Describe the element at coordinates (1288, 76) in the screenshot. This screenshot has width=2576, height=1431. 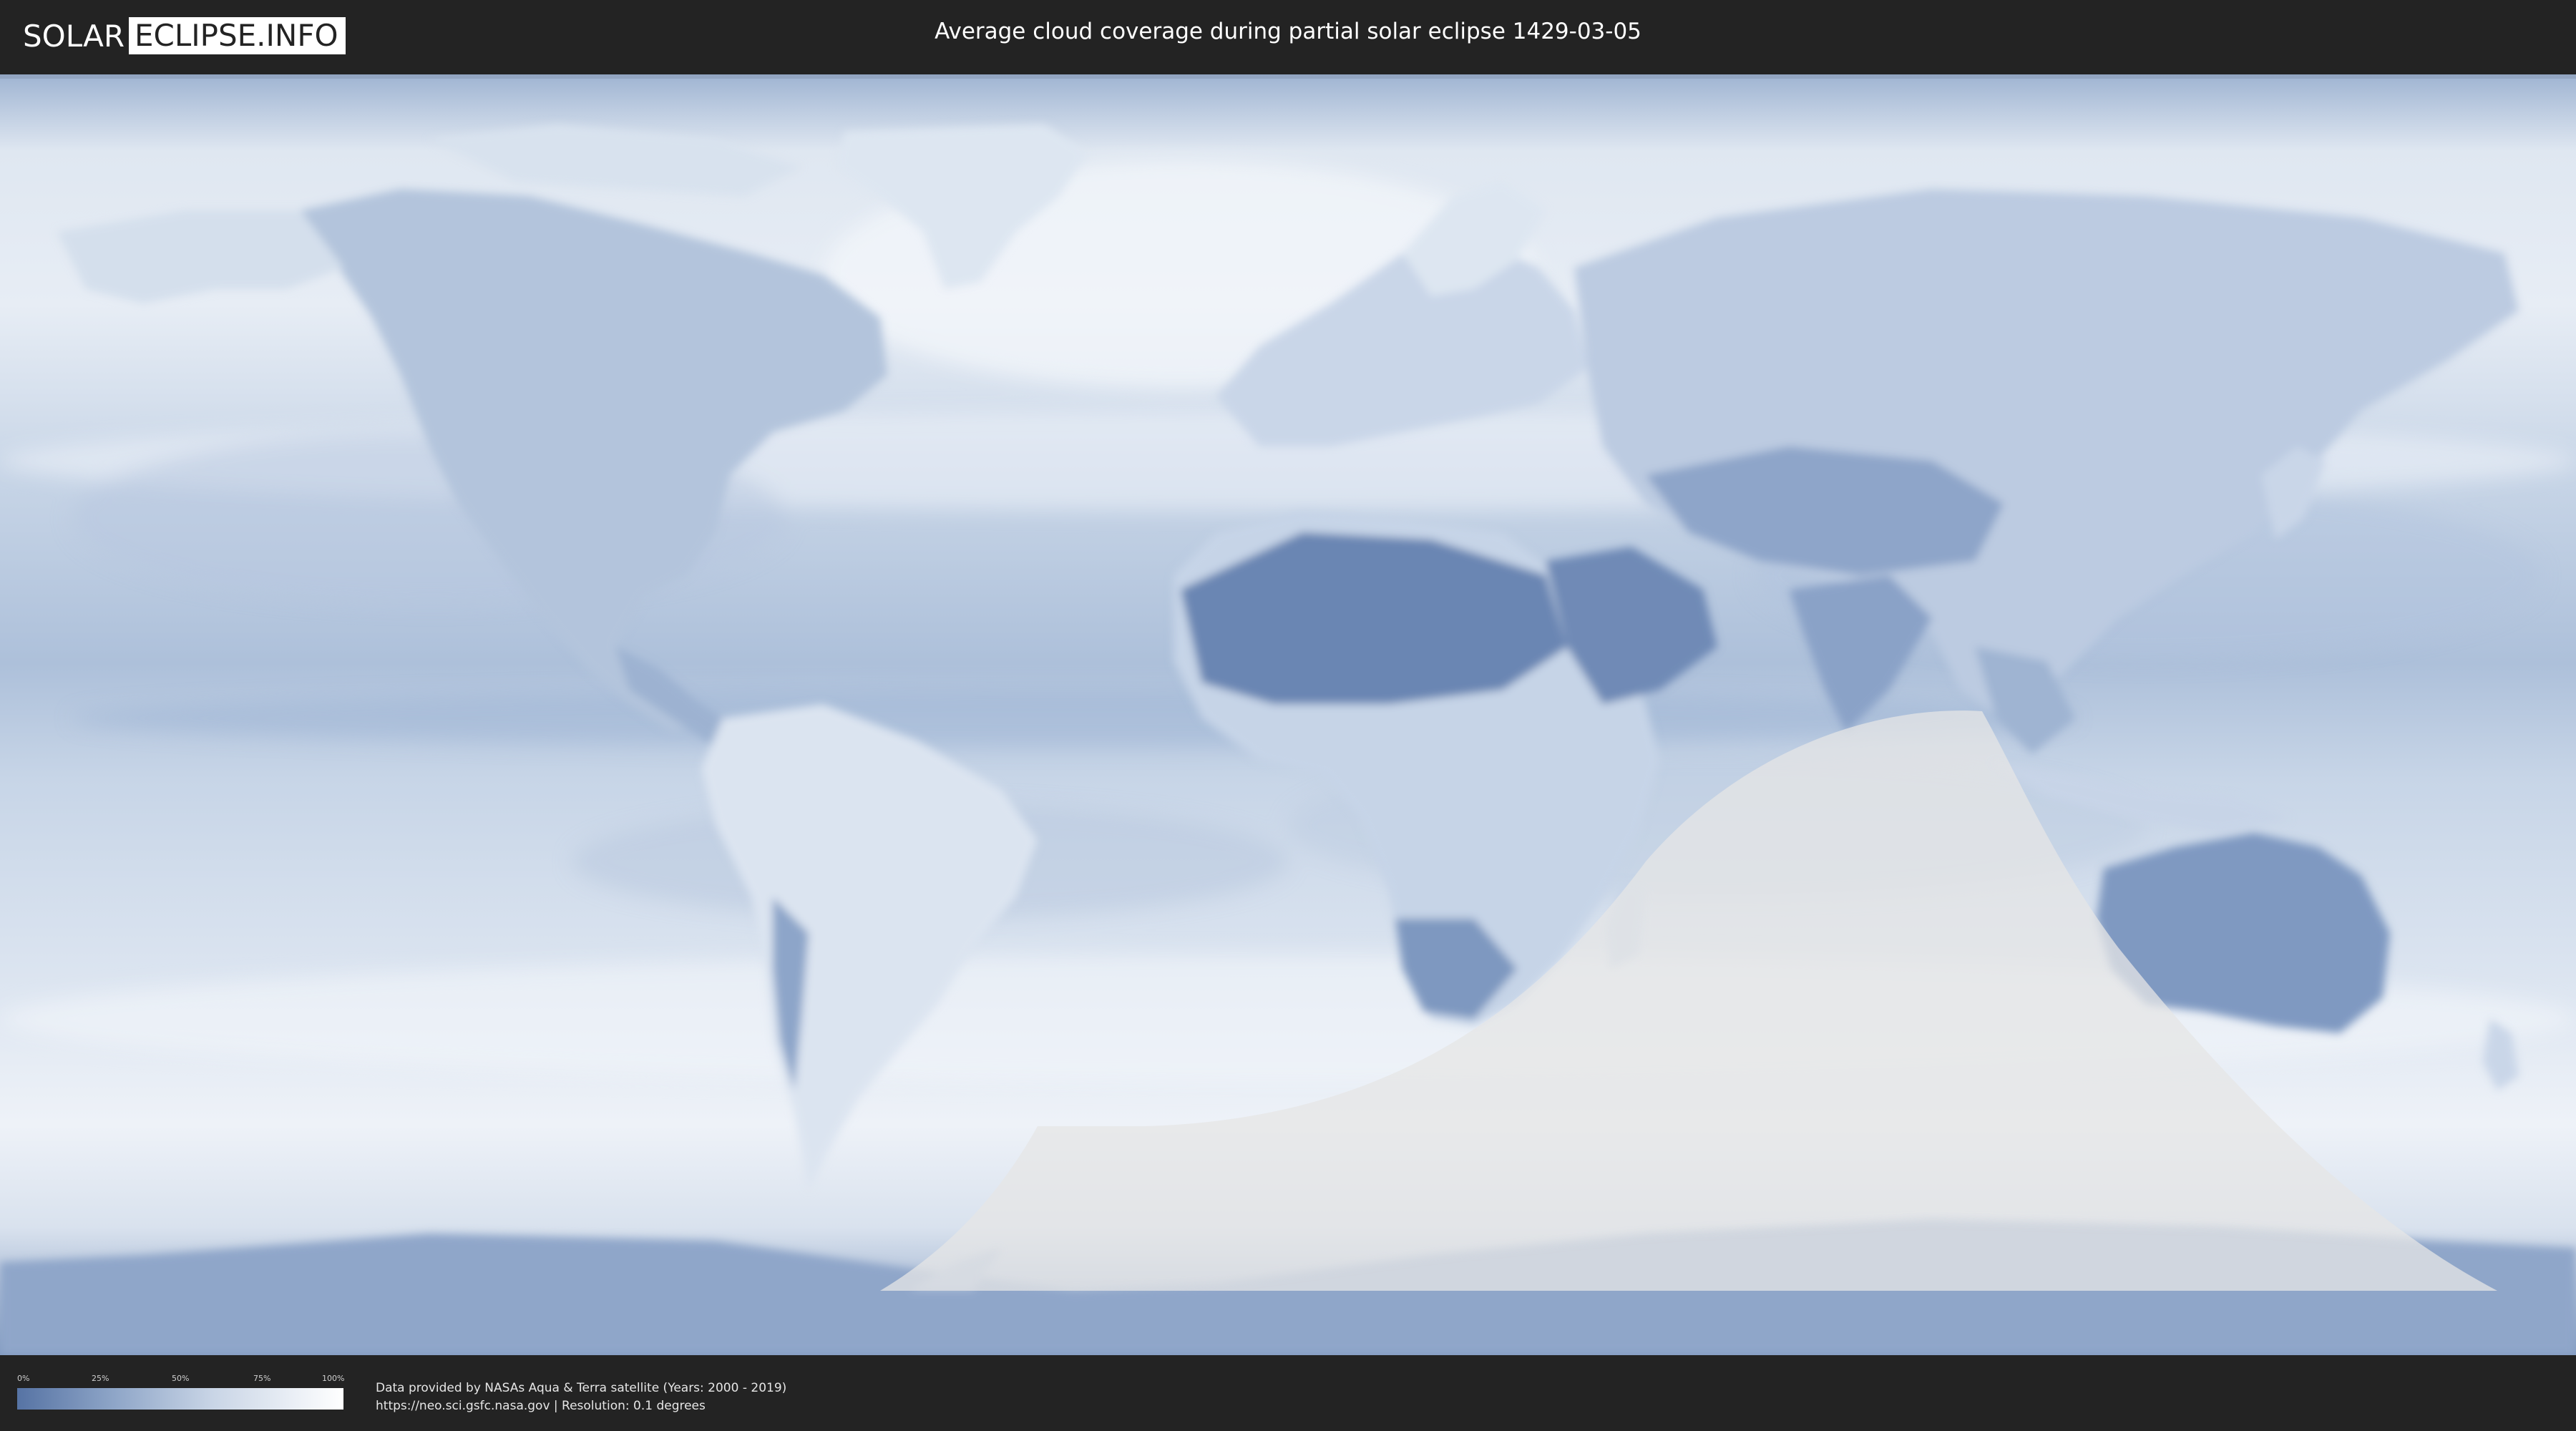
I see `map-top-edge` at that location.